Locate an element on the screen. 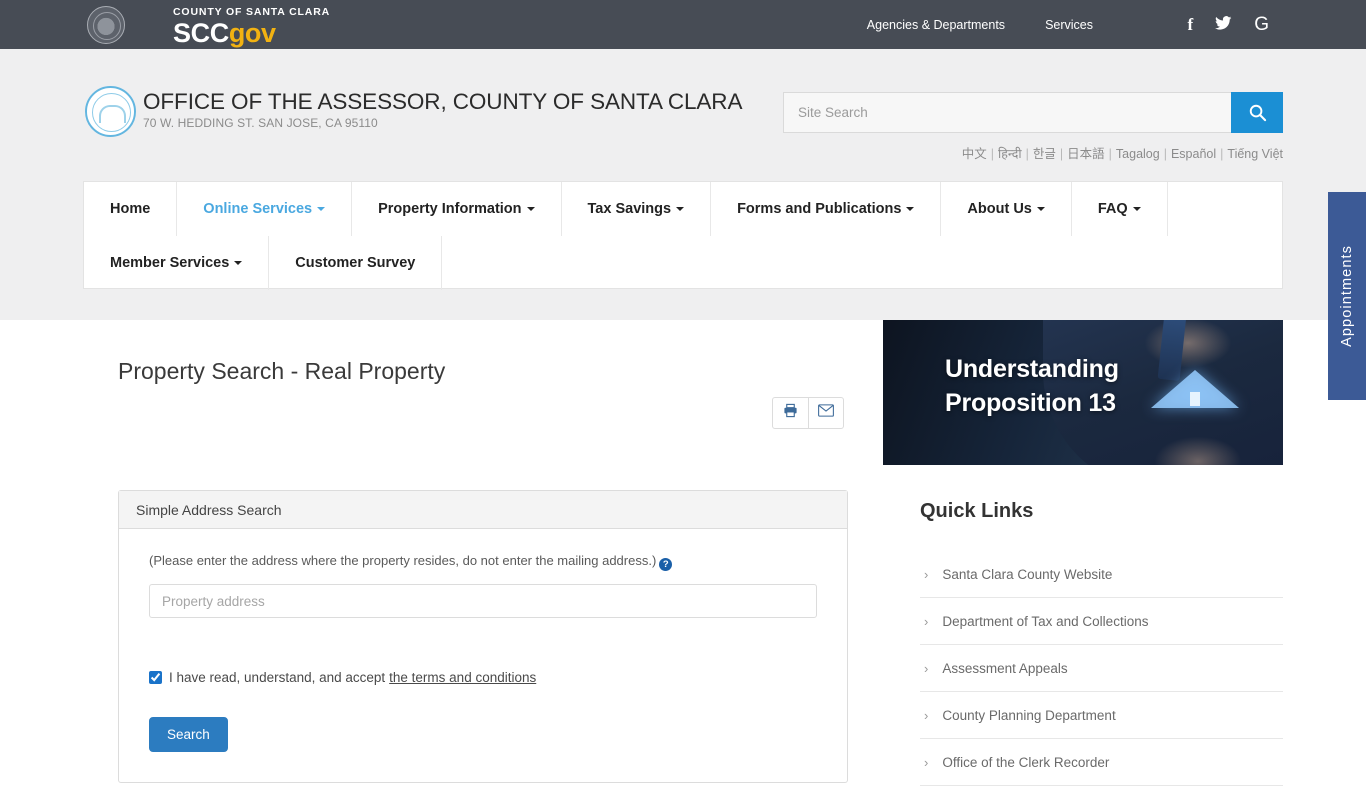  banner-line-1: Understanding is located at coordinates (1032, 369).